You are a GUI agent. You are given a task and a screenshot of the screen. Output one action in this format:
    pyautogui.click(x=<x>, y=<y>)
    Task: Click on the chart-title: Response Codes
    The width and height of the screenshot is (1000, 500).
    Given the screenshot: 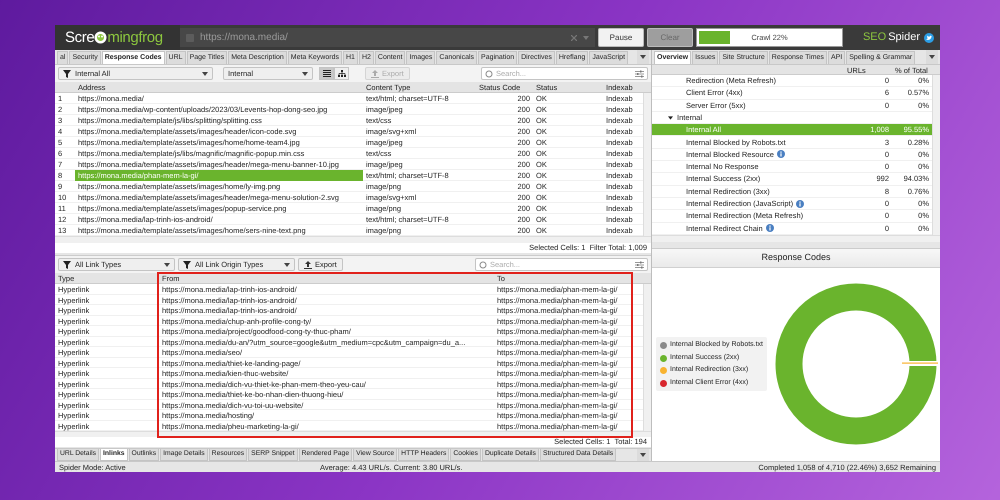 What is the action you would take?
    pyautogui.click(x=796, y=257)
    